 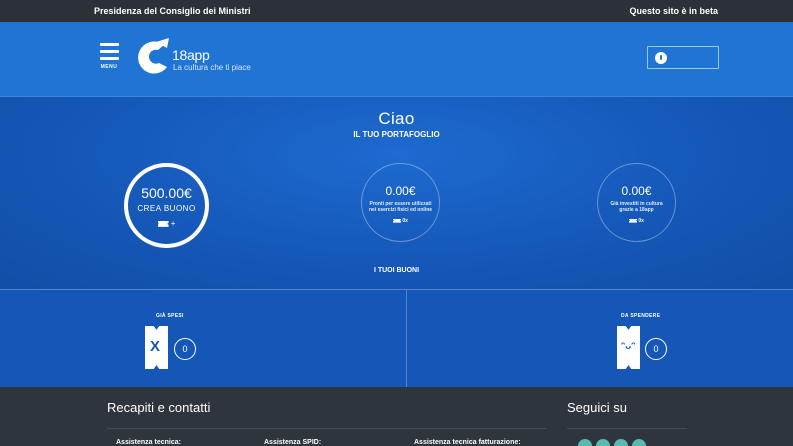 I want to click on ready-count-row: 0x, so click(x=400, y=221).